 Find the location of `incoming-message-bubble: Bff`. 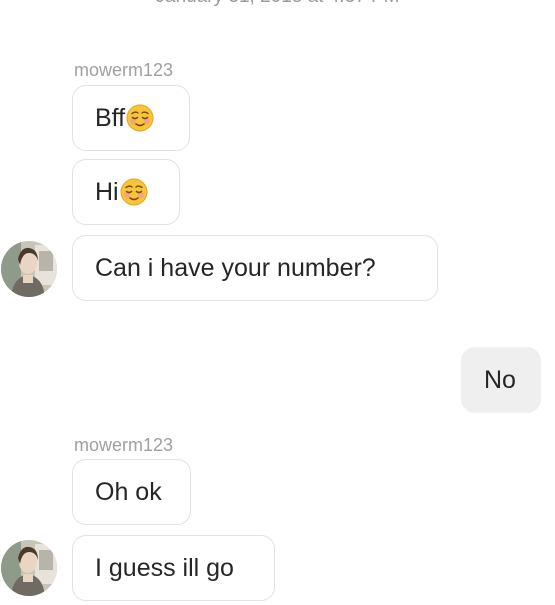

incoming-message-bubble: Bff is located at coordinates (131, 118).